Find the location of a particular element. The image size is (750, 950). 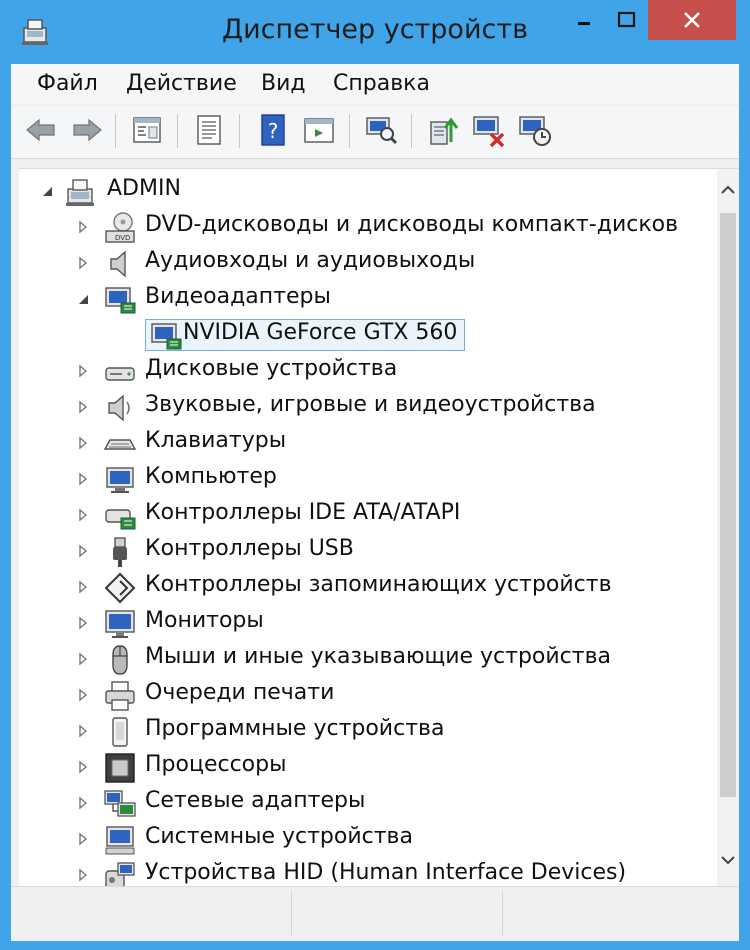

back-arrow-icon is located at coordinates (41, 130).